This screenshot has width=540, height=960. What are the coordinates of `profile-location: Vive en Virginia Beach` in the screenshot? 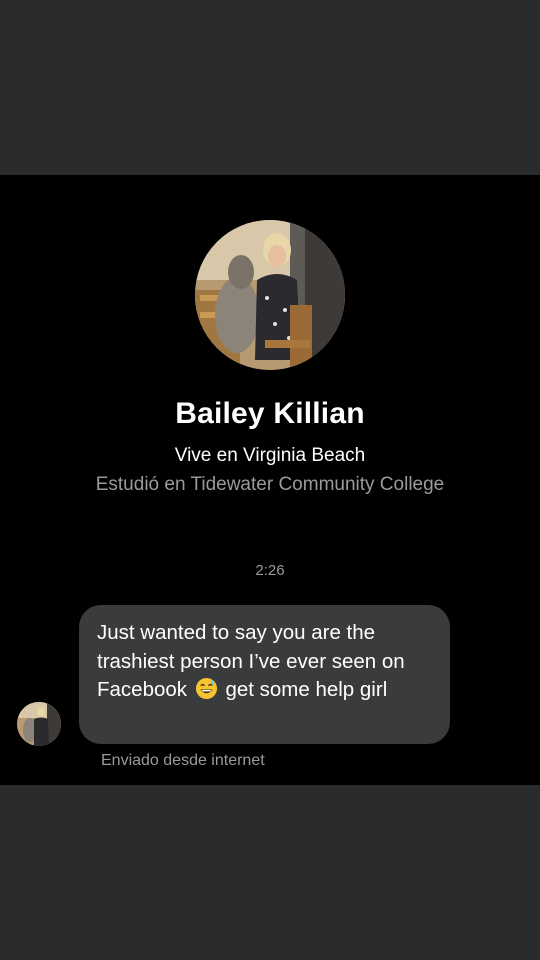 It's located at (270, 455).